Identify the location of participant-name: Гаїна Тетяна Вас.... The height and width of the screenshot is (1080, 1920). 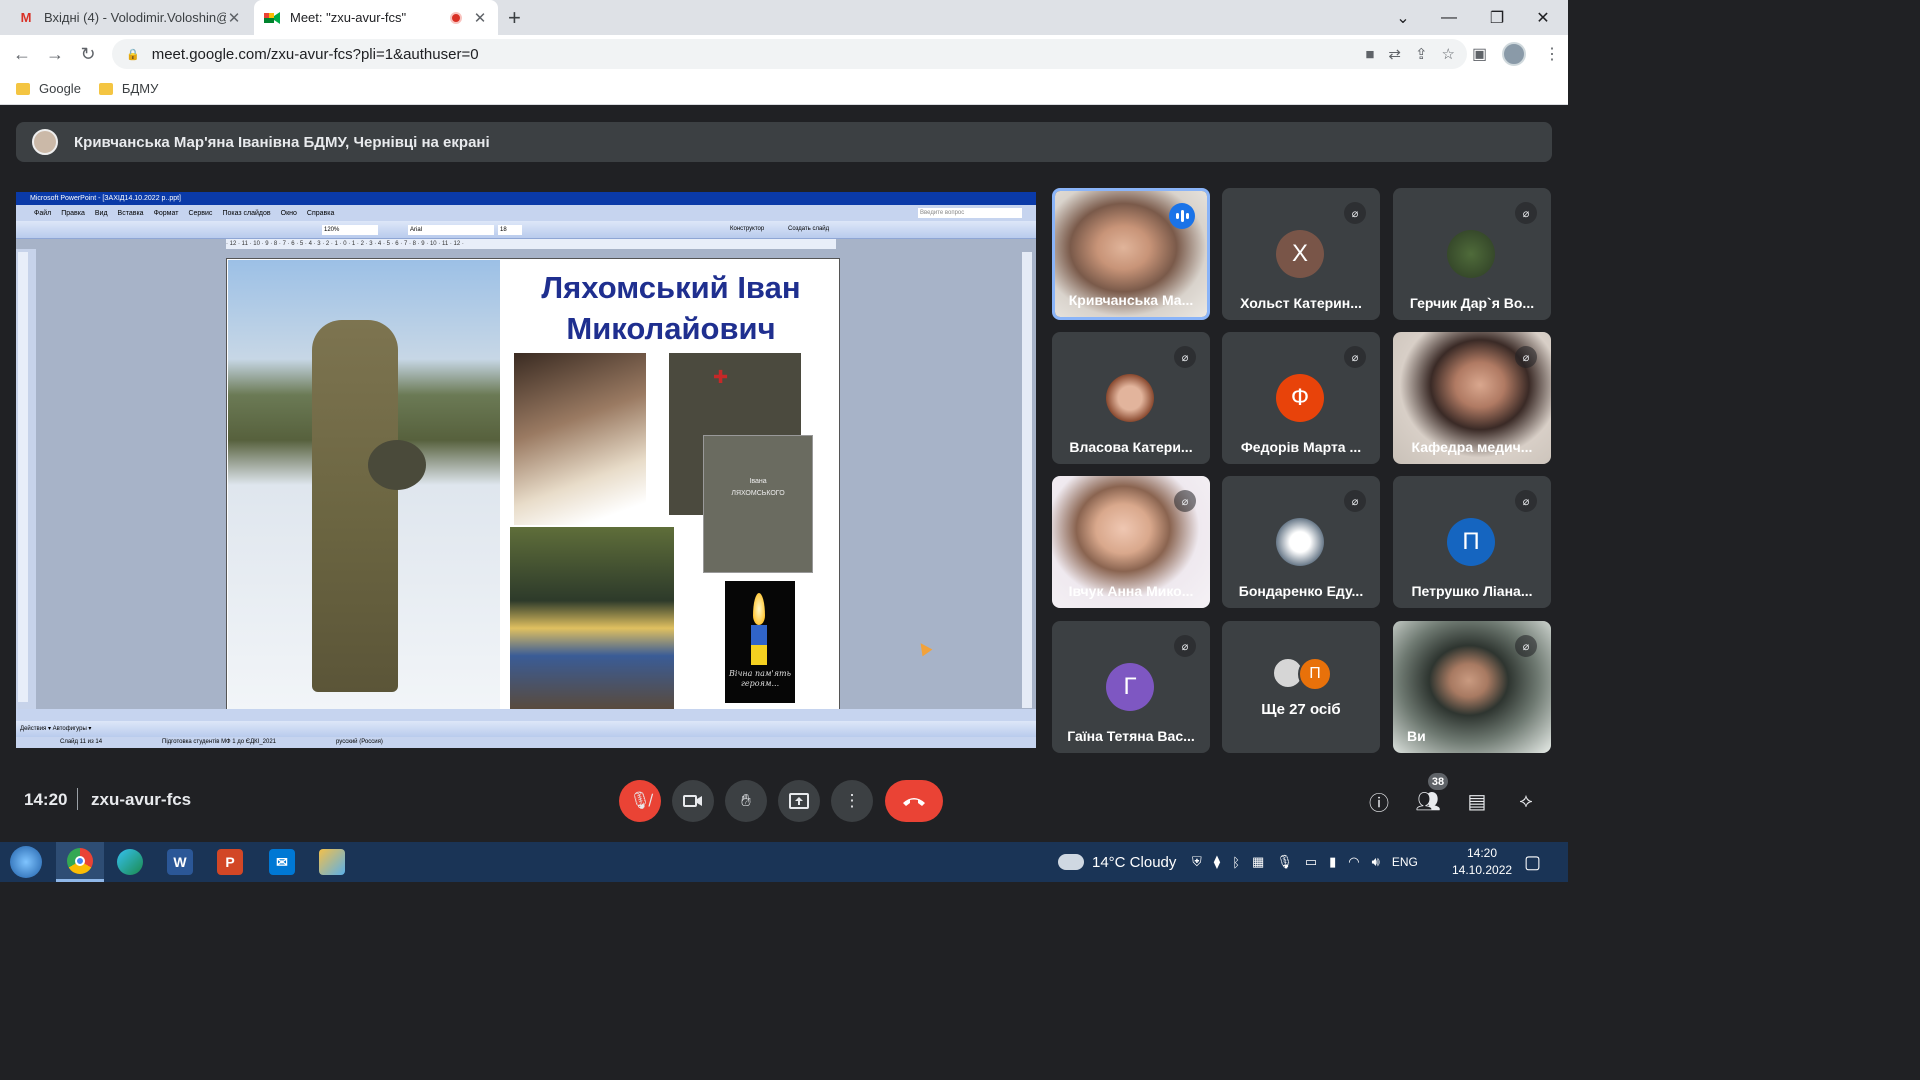
(1131, 736).